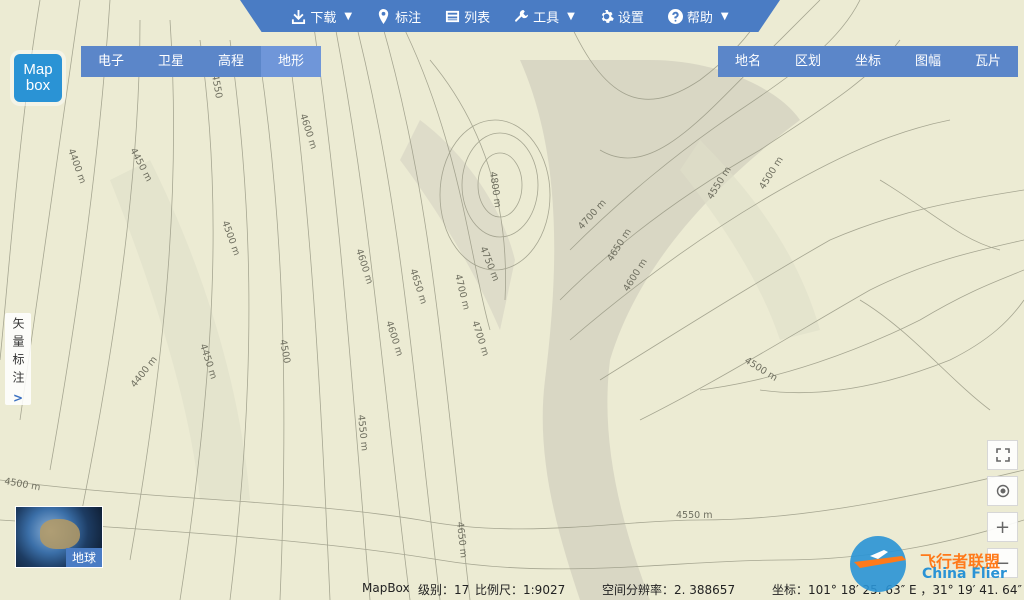  Describe the element at coordinates (748, 61) in the screenshot. I see `tab-place-names: 地名` at that location.